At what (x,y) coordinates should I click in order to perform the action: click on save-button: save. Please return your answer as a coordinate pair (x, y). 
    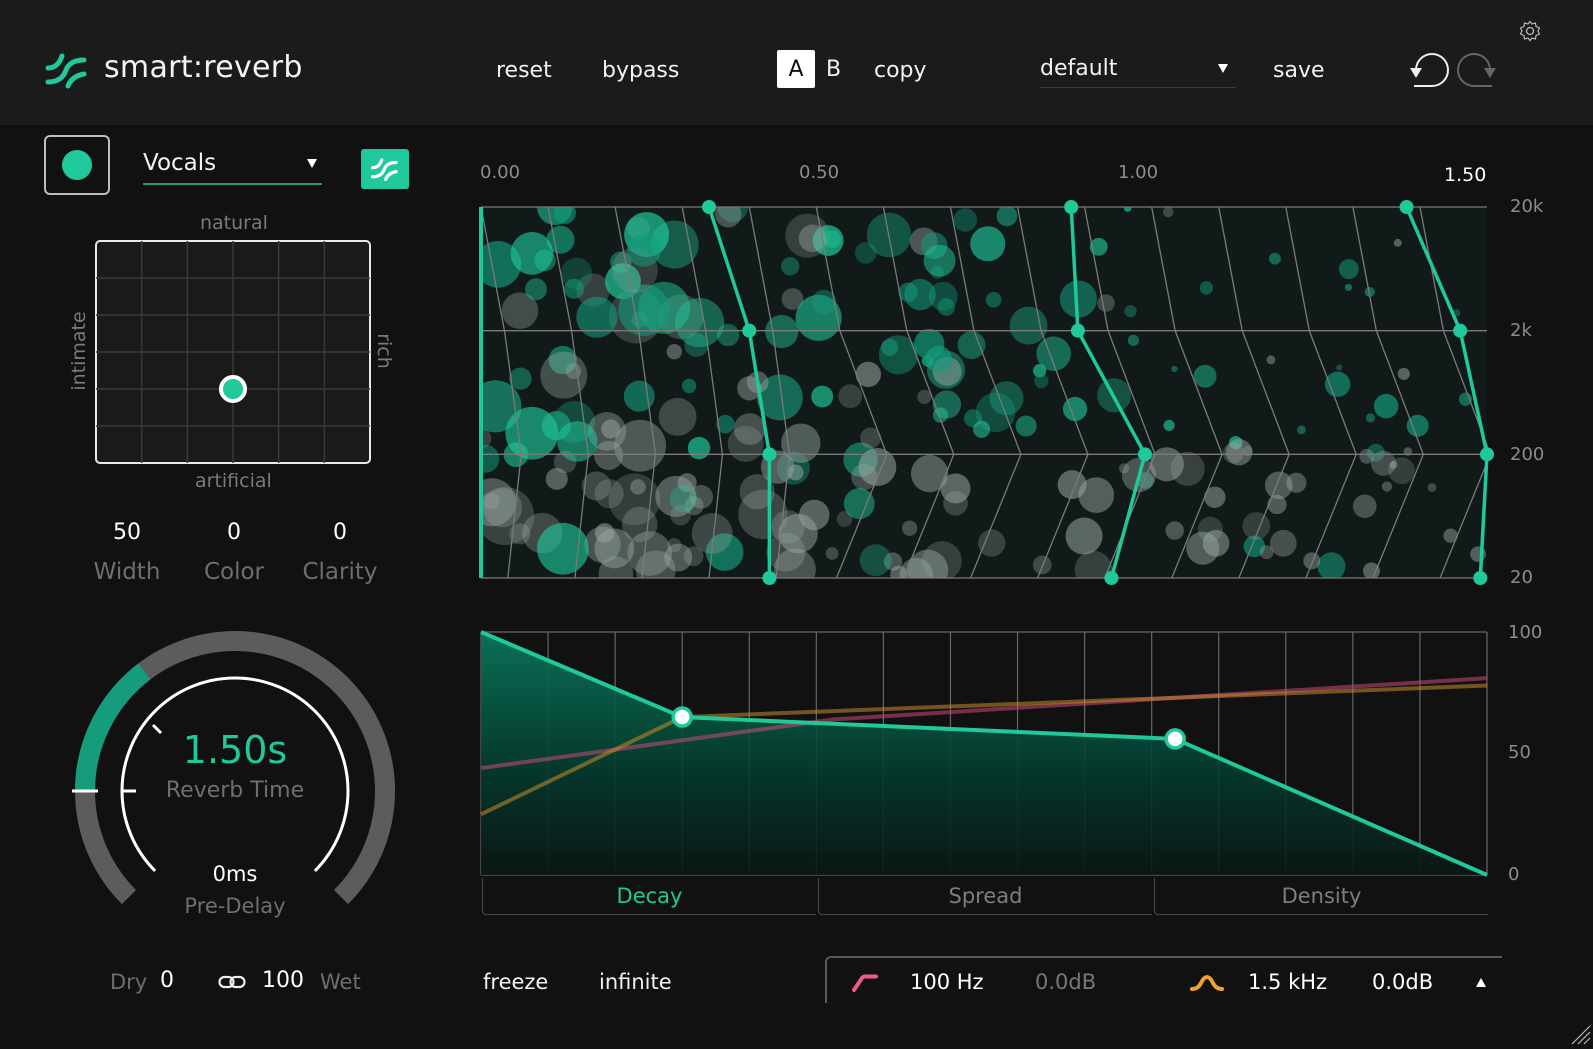
    Looking at the image, I should click on (1299, 70).